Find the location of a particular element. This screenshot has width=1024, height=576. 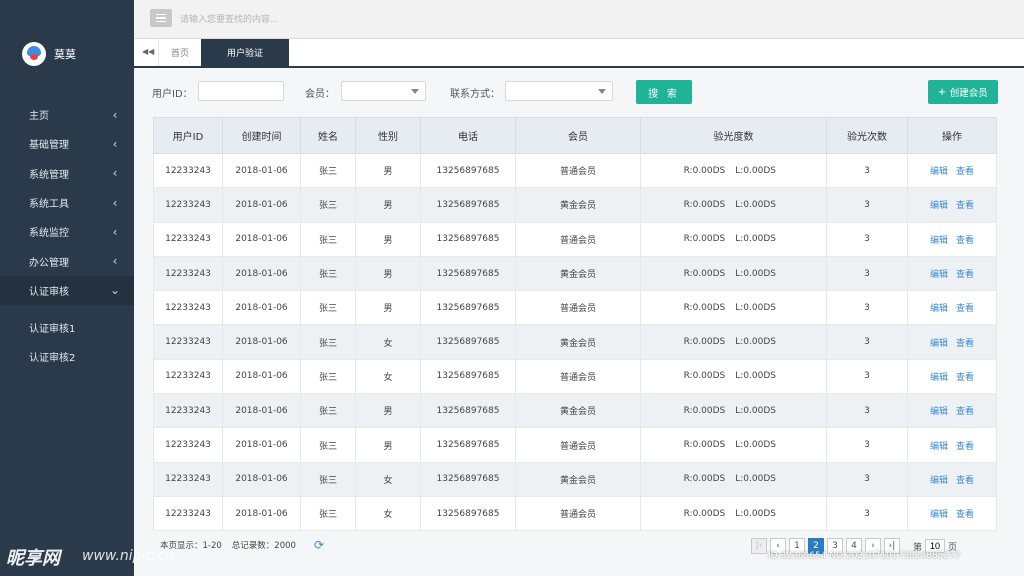

cell-gender: 男 is located at coordinates (388, 239).